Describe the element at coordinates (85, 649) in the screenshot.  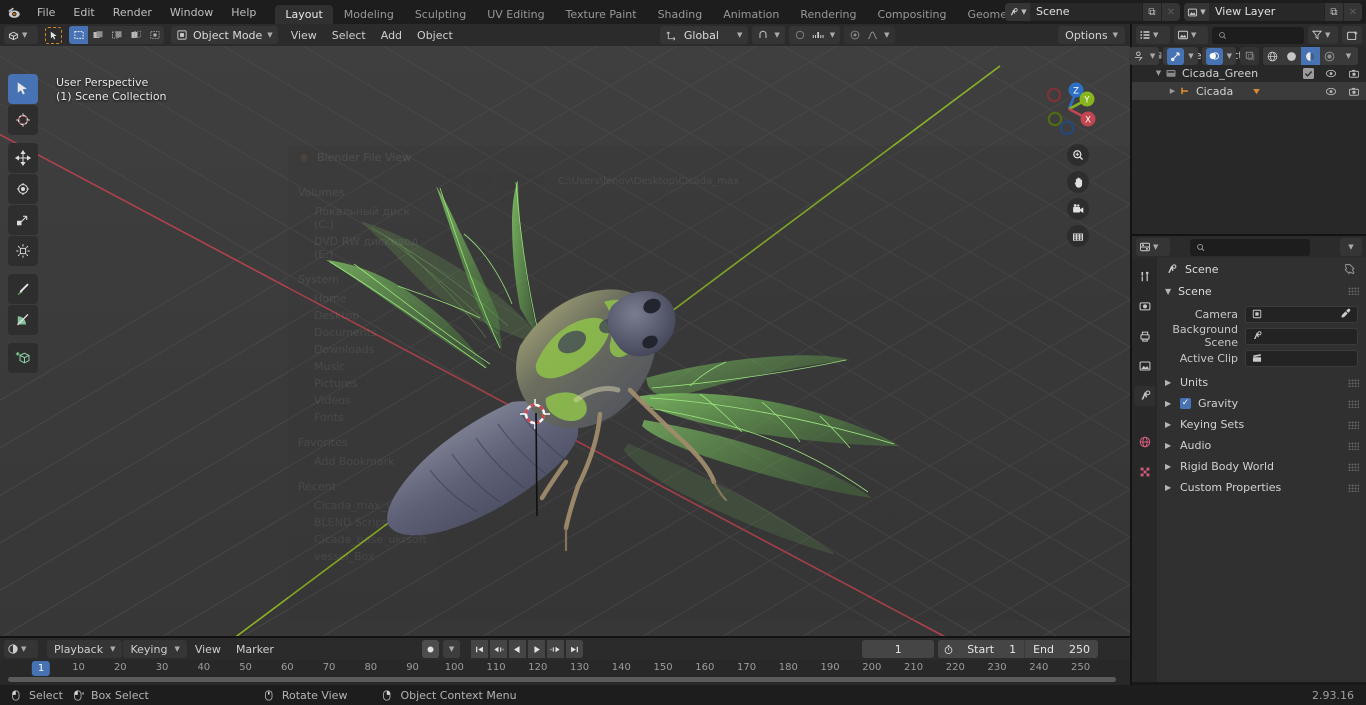
I see `timeline-menu-playback: Playback ▼` at that location.